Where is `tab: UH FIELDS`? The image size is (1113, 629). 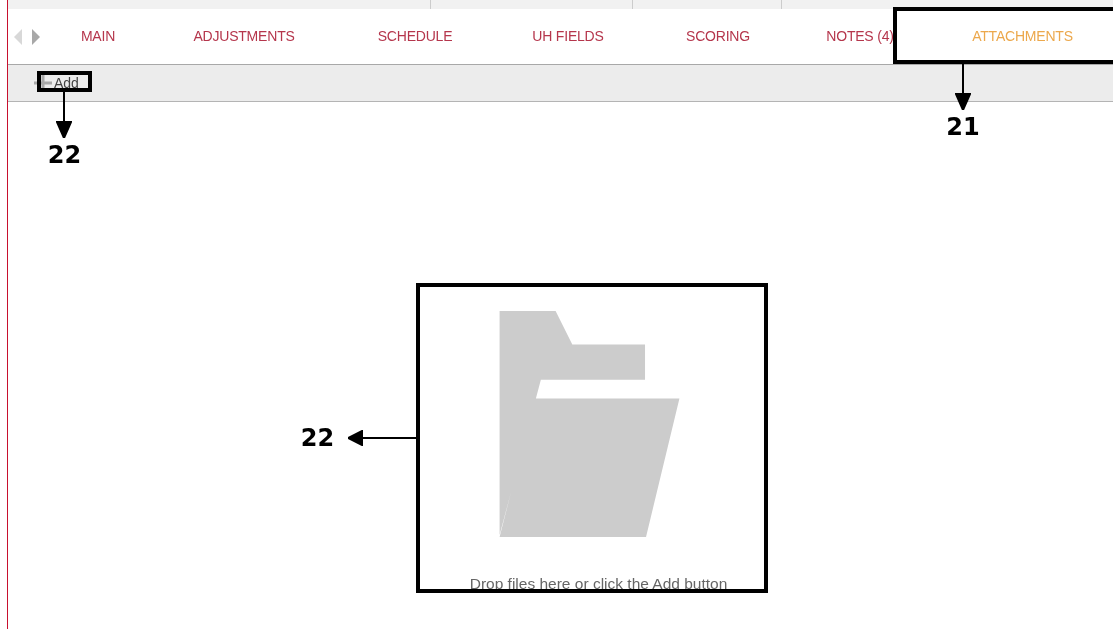
tab: UH FIELDS is located at coordinates (568, 36).